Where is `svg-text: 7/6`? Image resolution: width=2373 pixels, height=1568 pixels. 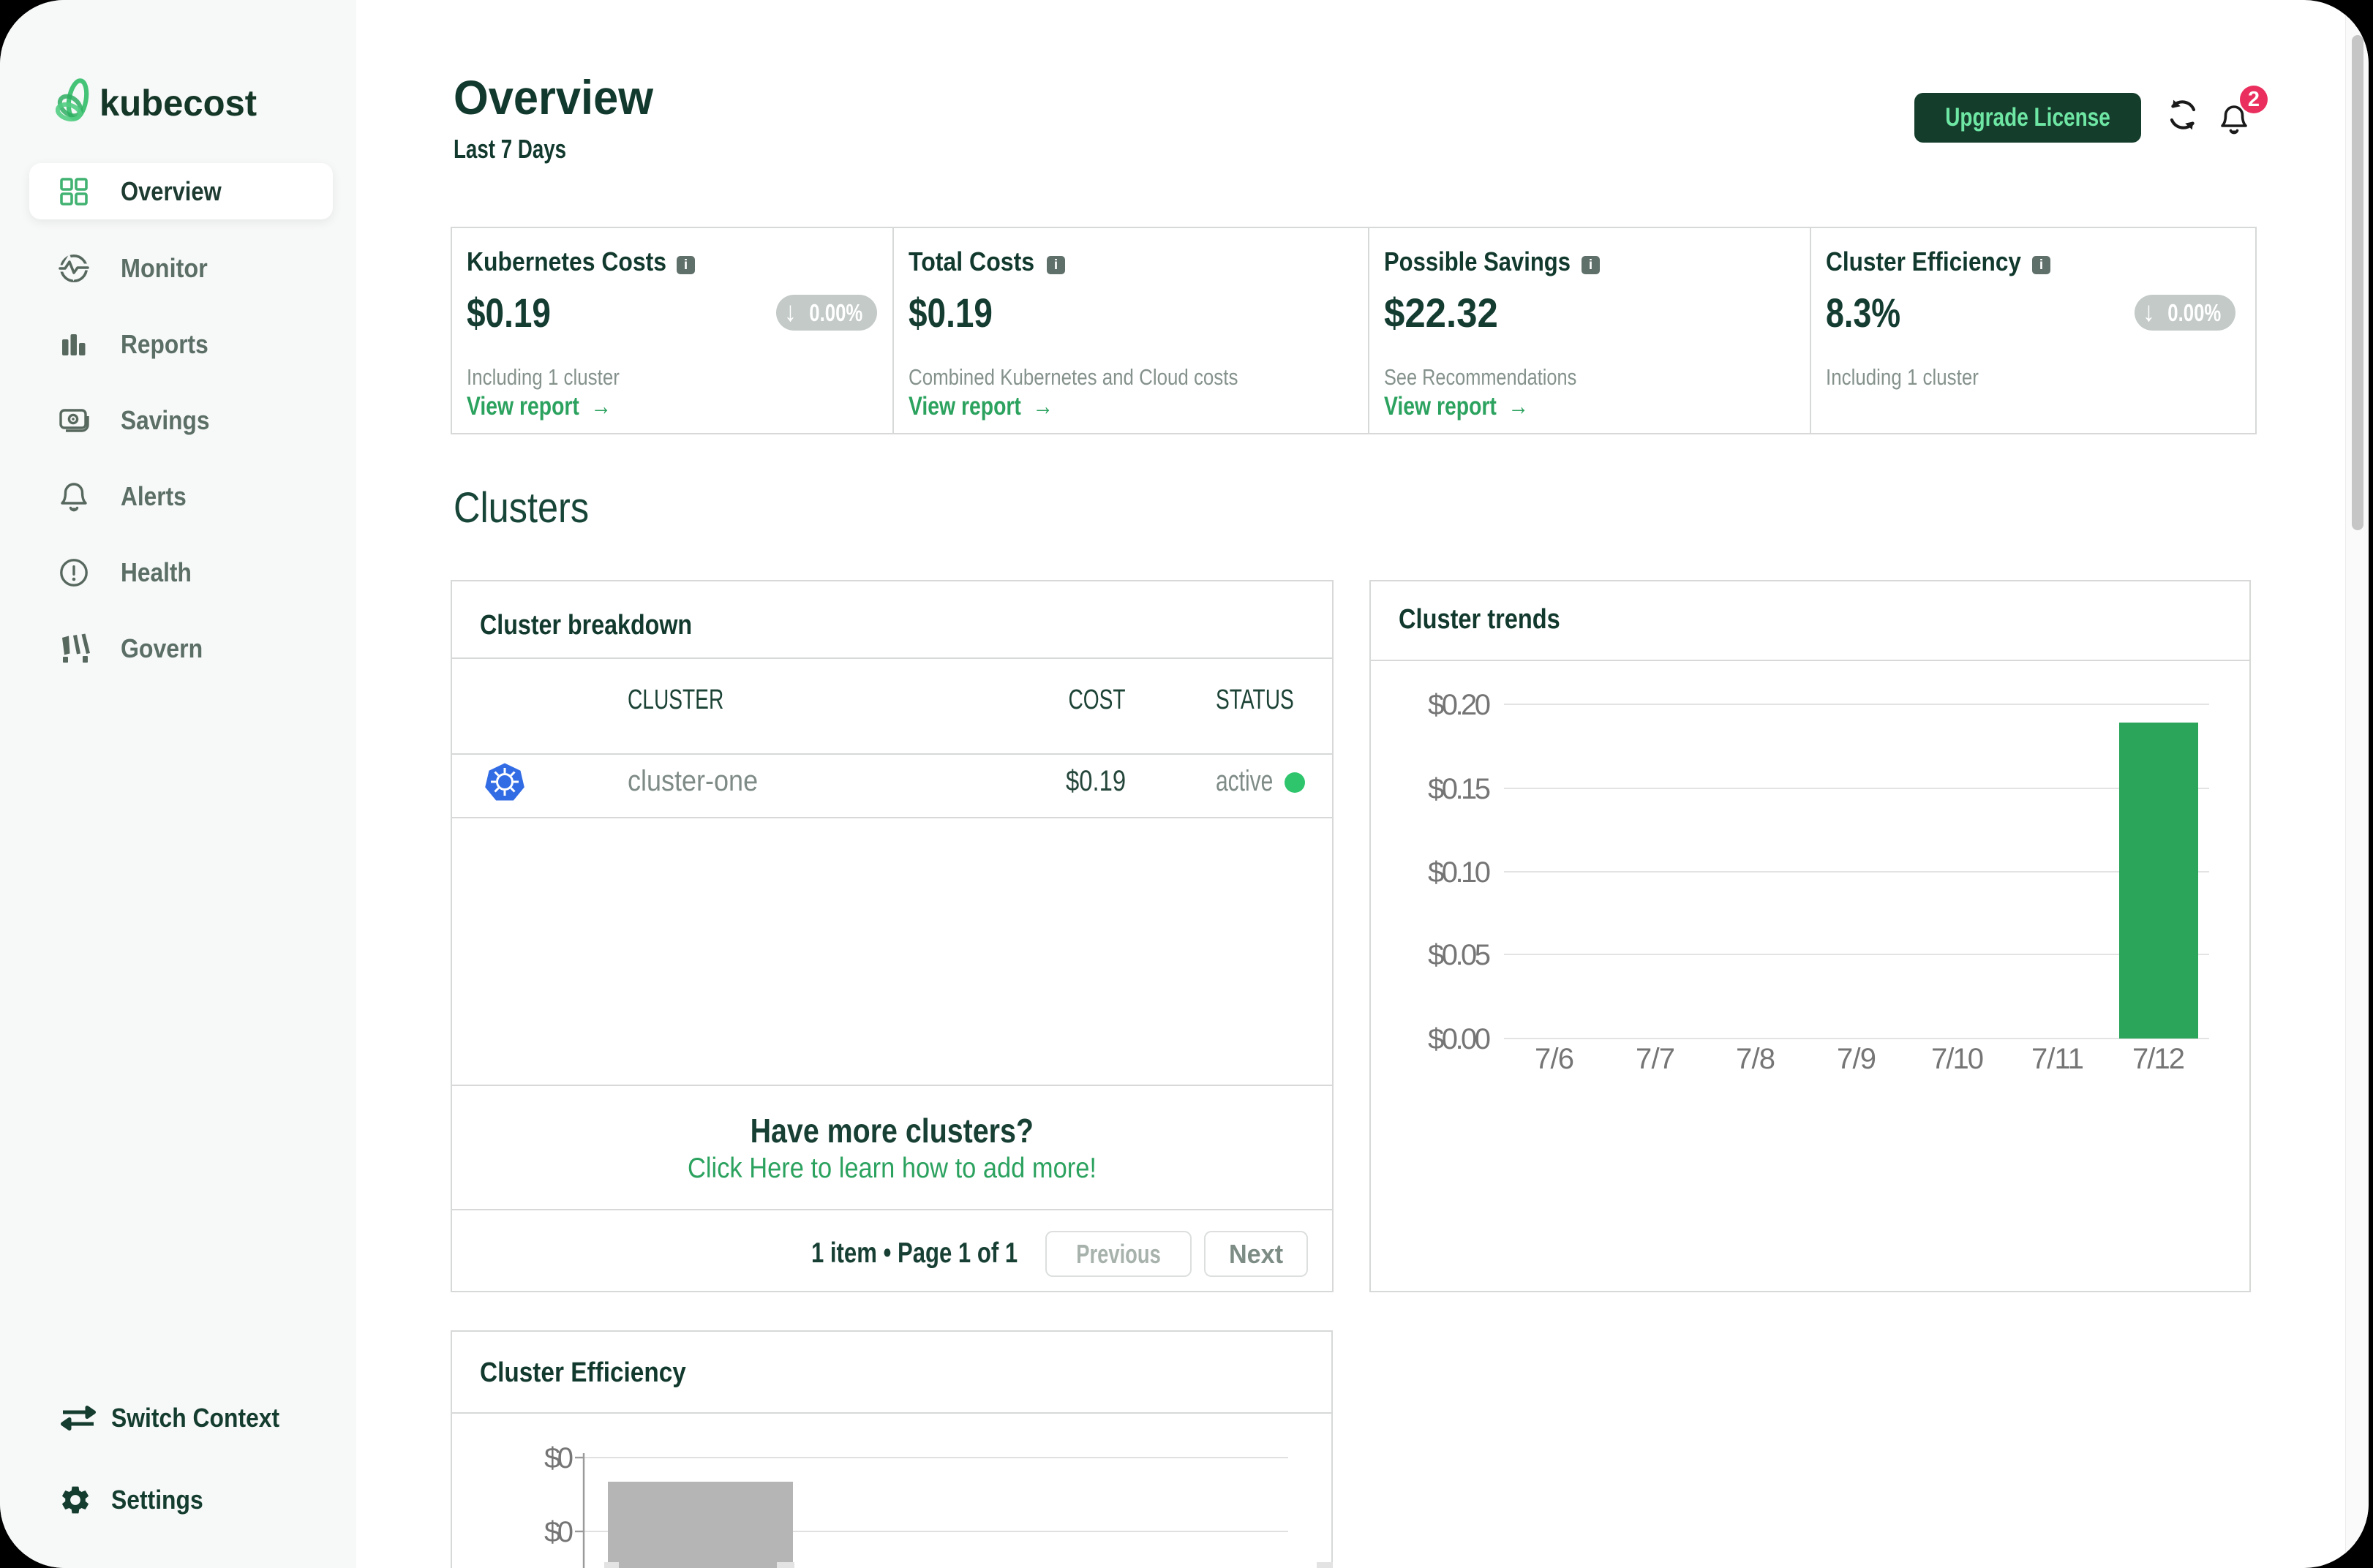 svg-text: 7/6 is located at coordinates (1554, 1059).